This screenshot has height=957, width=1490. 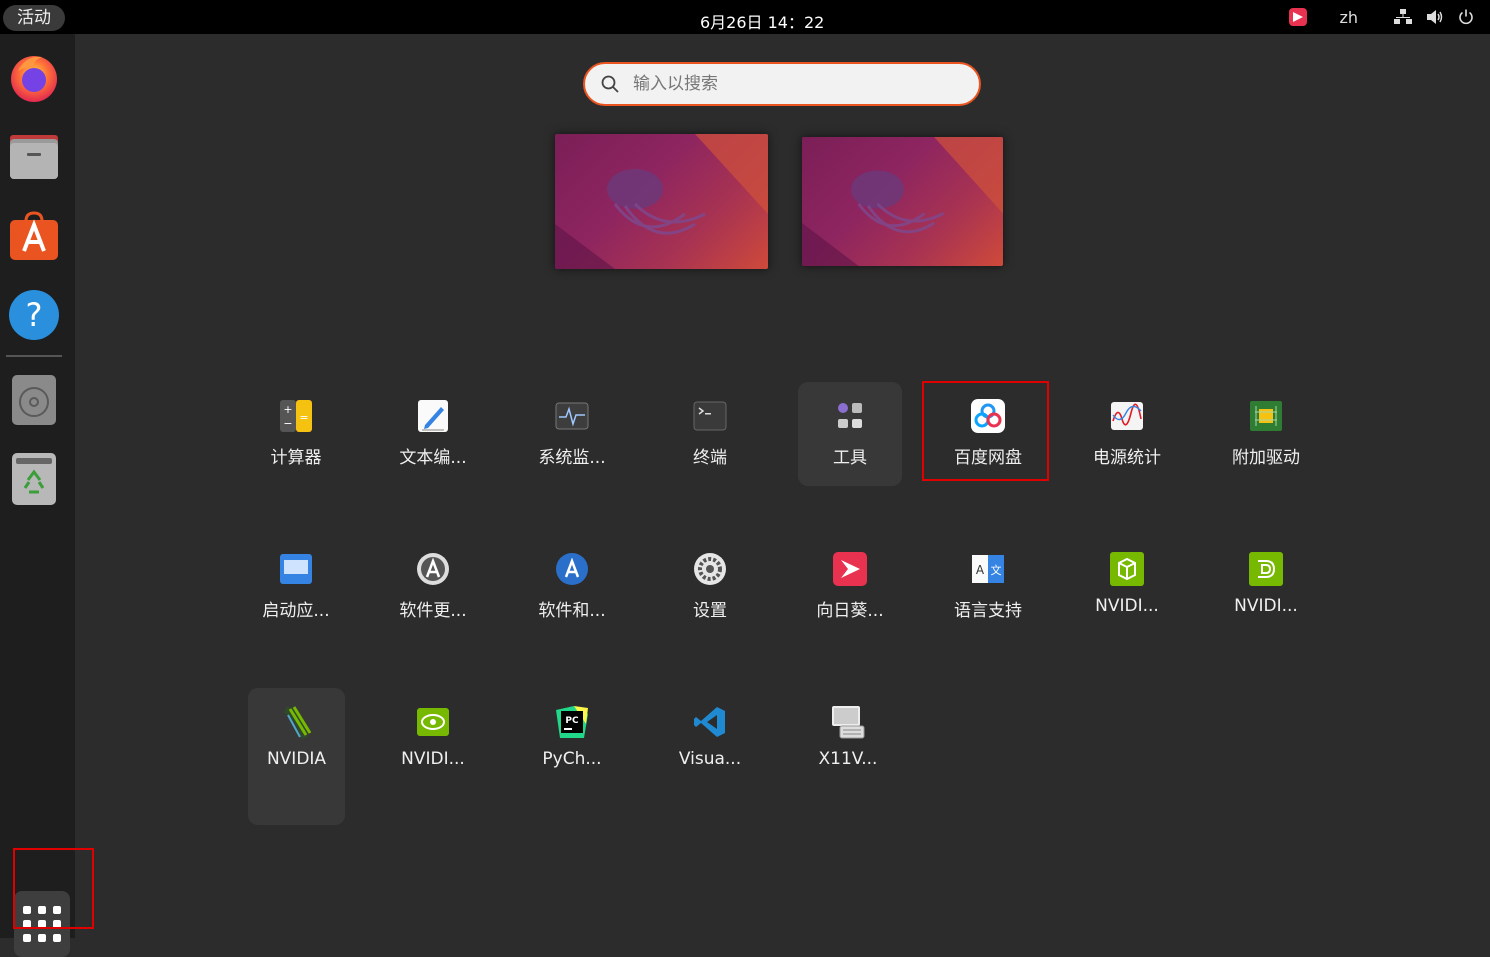 I want to click on clock: 6月26日 14：22, so click(x=790, y=21).